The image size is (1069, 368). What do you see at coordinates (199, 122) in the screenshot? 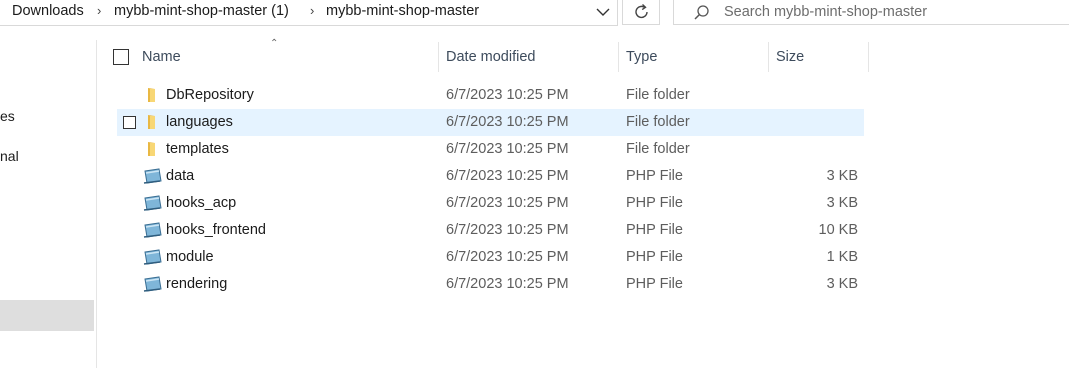
I see `file-name: languages` at bounding box center [199, 122].